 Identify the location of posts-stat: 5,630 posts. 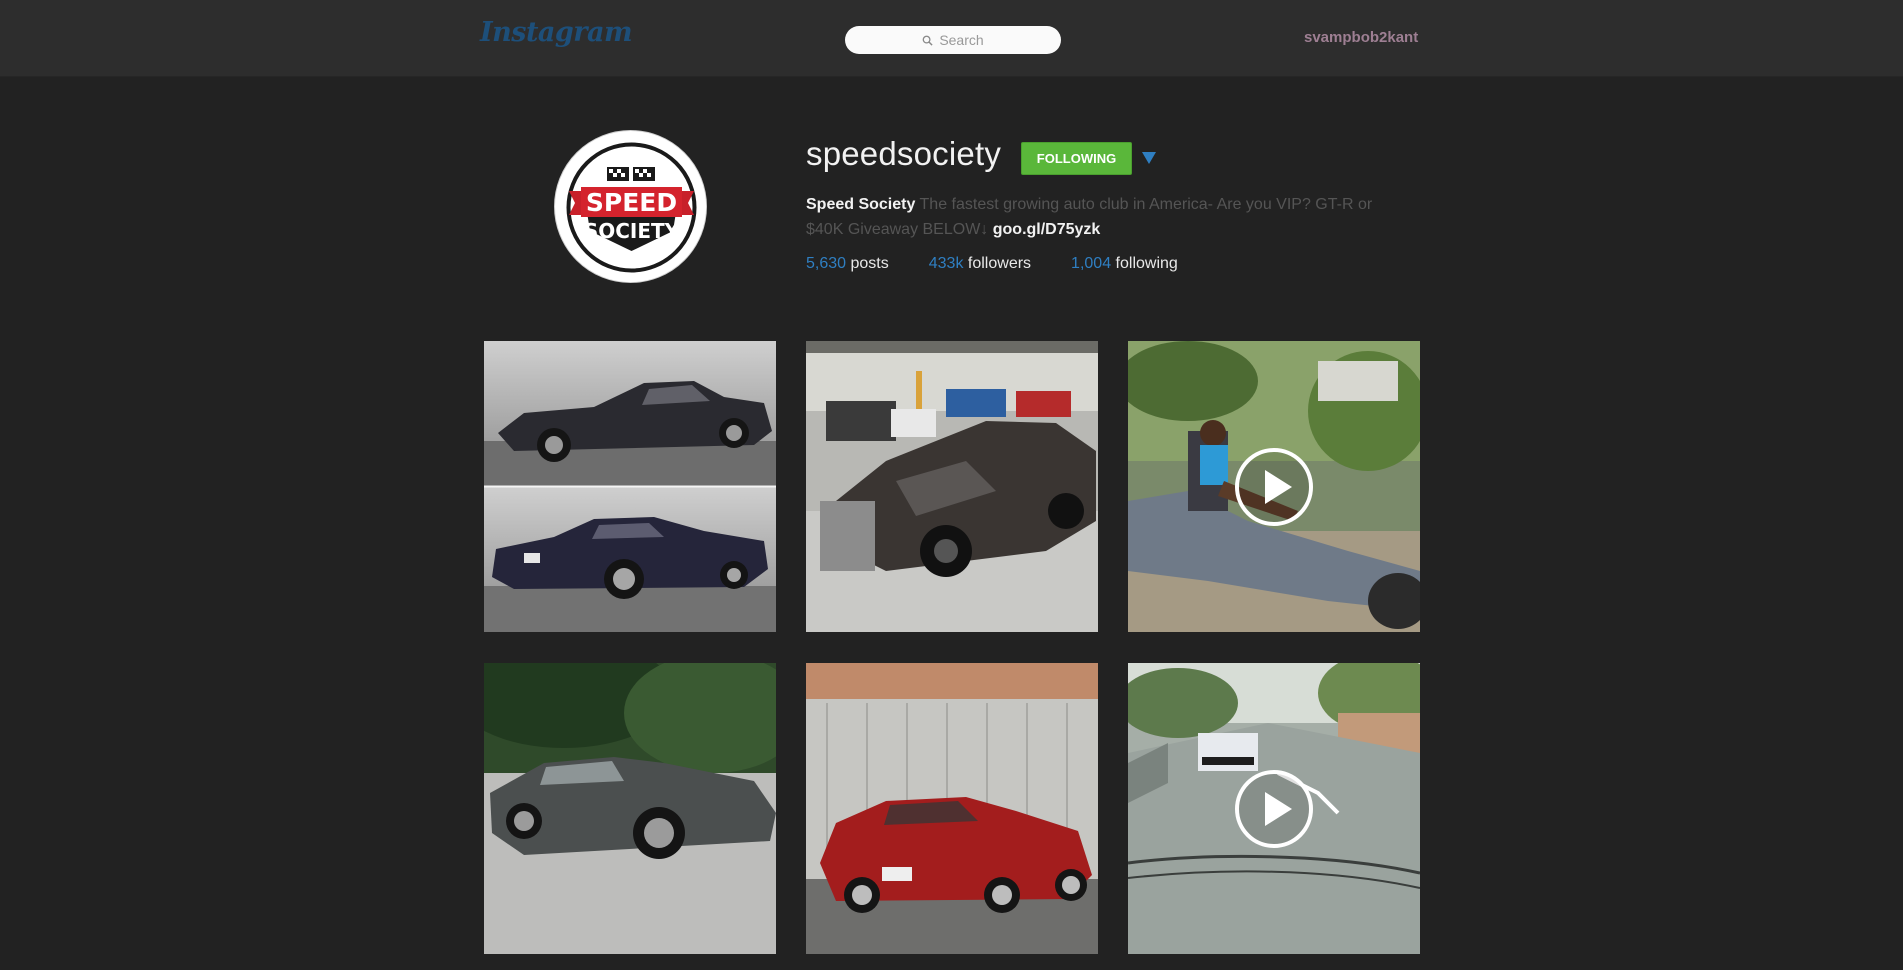
(847, 264).